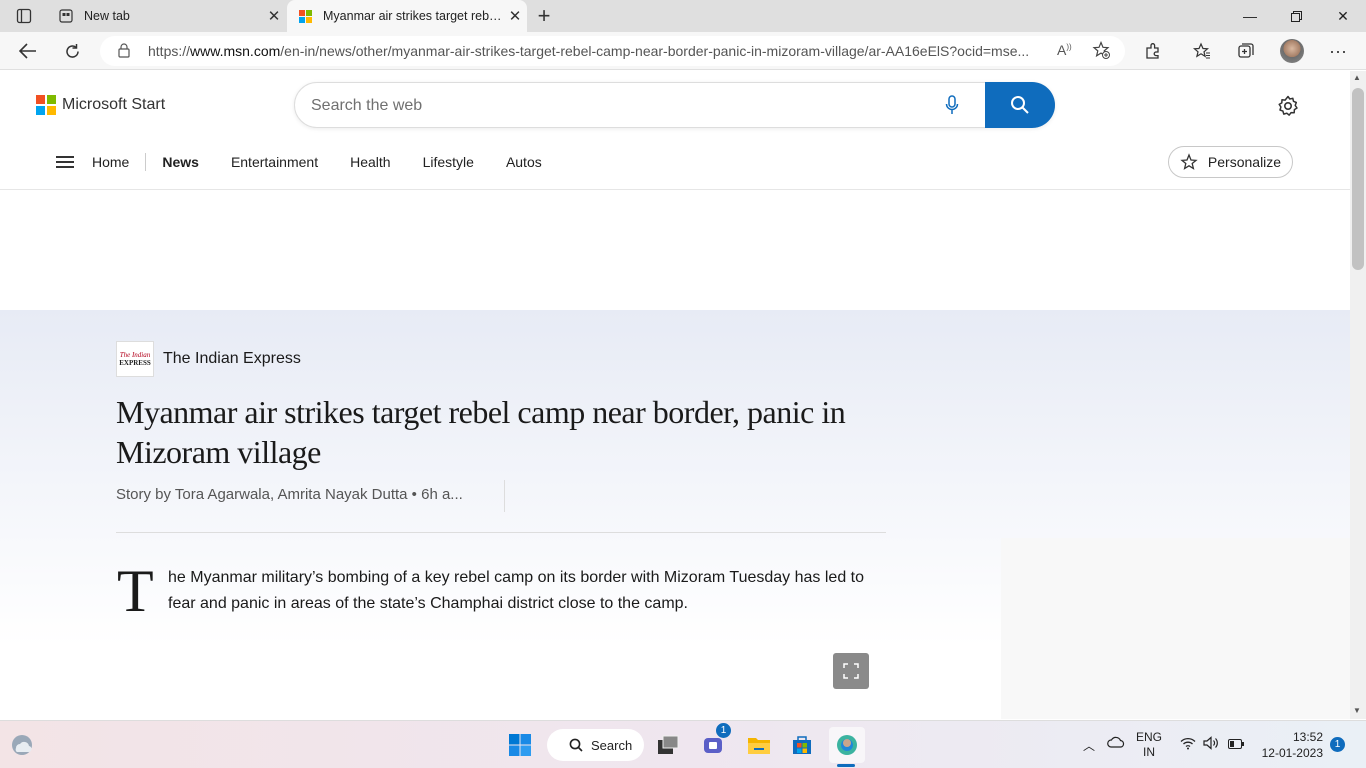  What do you see at coordinates (847, 747) in the screenshot?
I see `edge-browser-icon` at bounding box center [847, 747].